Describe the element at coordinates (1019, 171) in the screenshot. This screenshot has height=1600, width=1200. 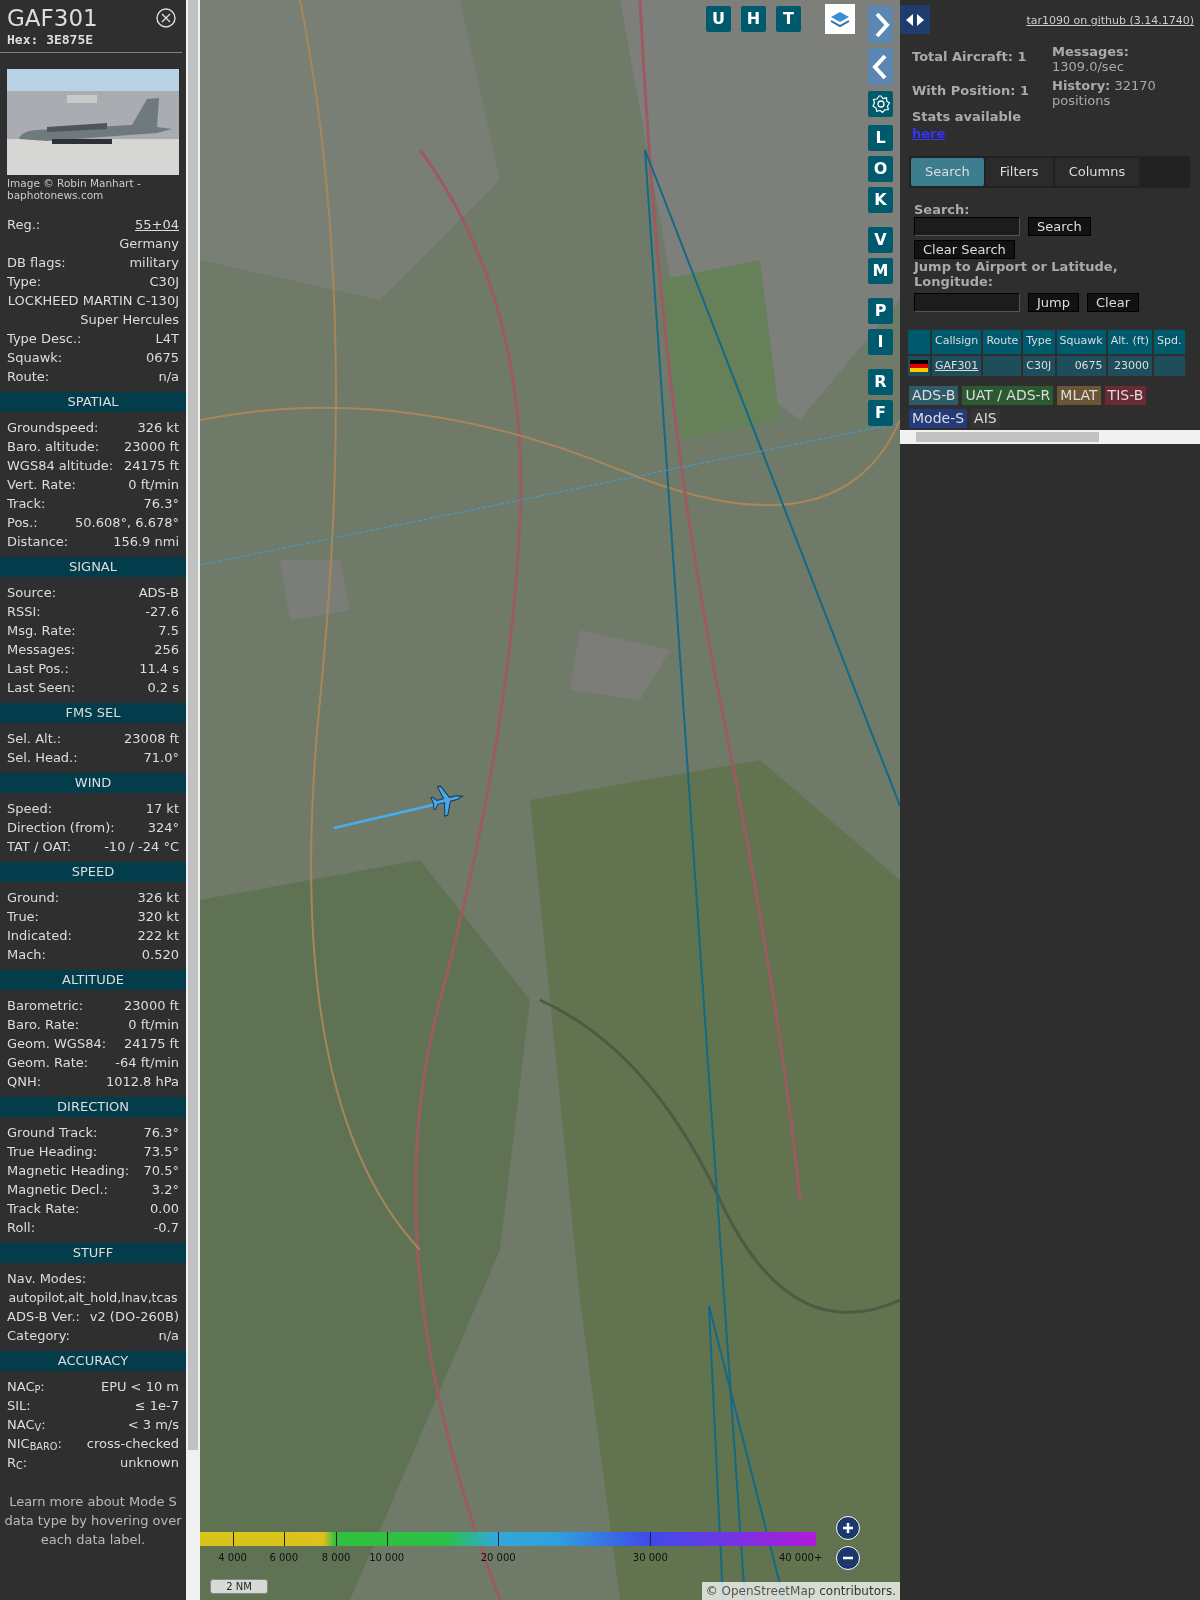
I see `tab: Filters` at that location.